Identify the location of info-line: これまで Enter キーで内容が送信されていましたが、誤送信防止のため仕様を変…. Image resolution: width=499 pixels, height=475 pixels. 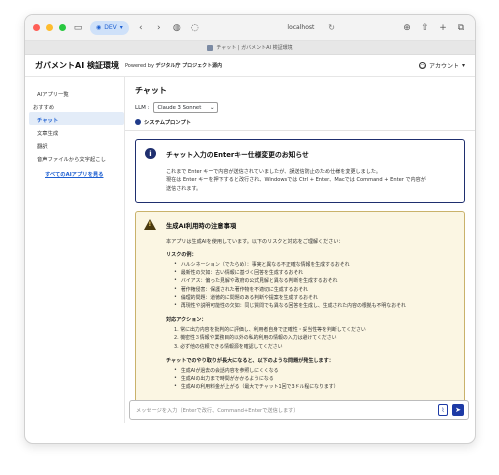
(274, 172).